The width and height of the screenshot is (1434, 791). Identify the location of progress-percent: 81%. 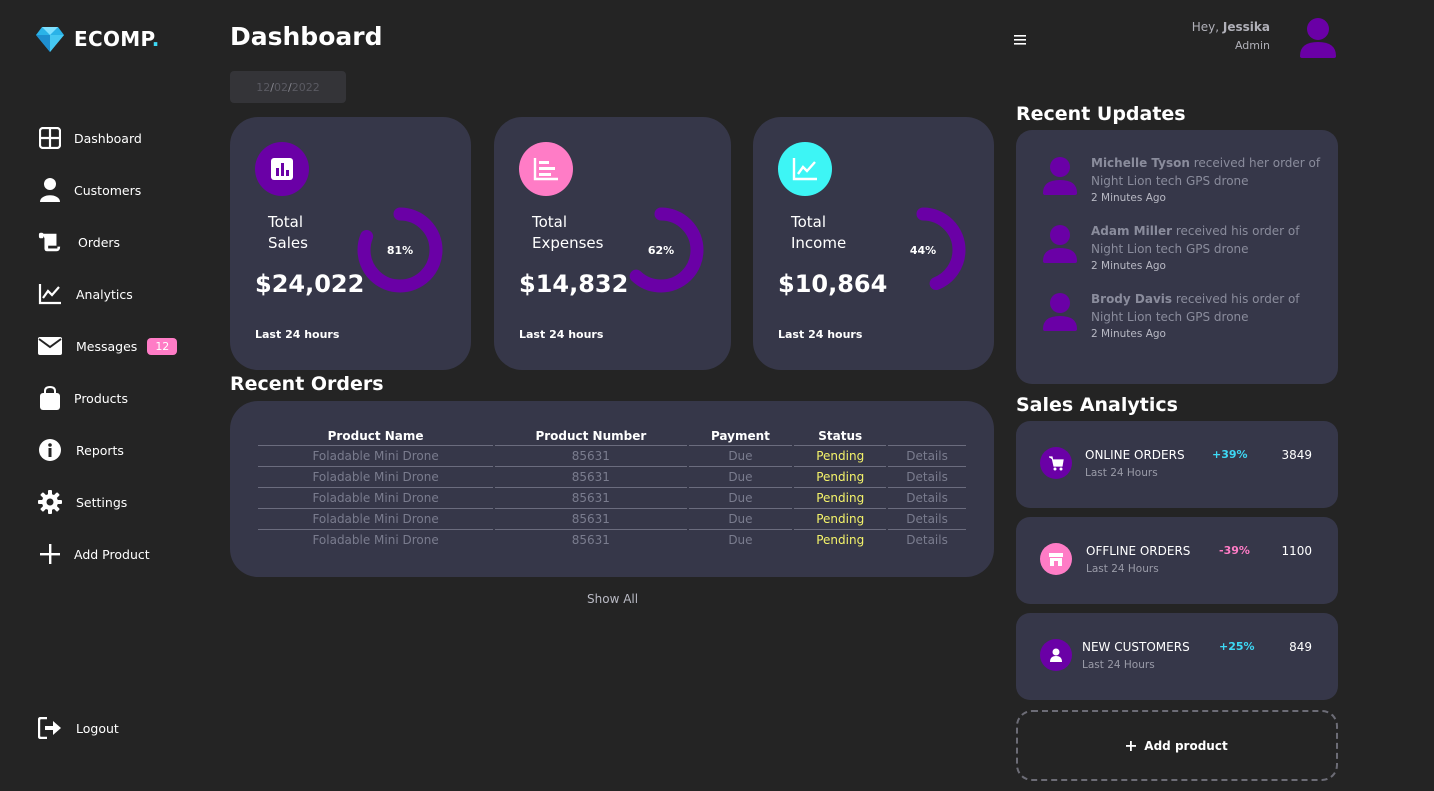
(400, 250).